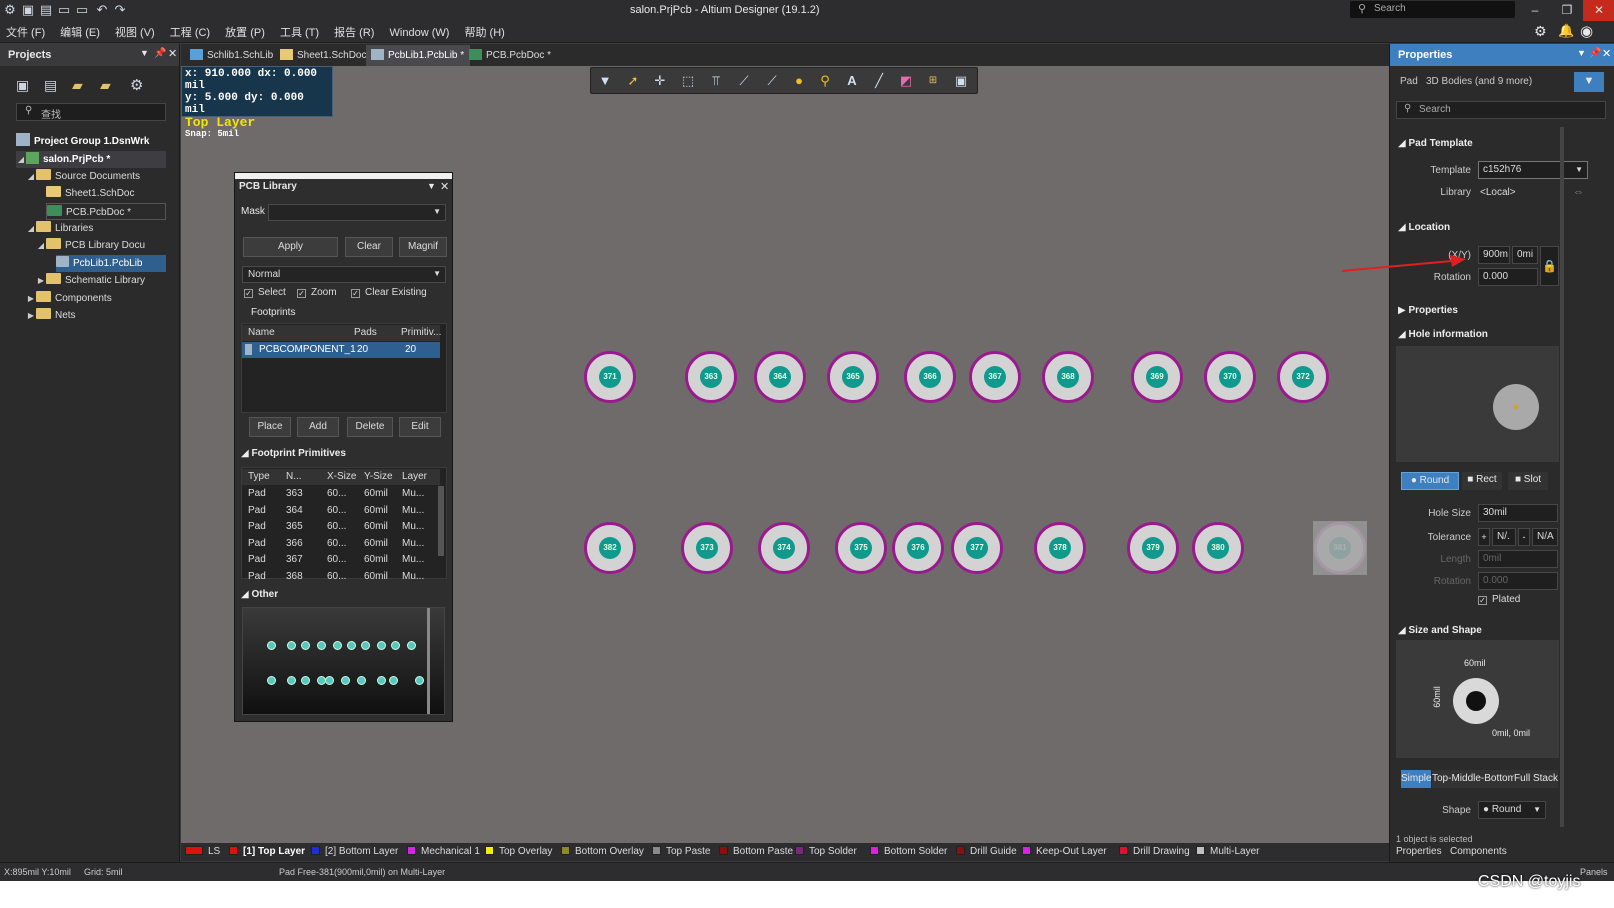  I want to click on tab-pcblib1: PcbLib1.PcbLib *, so click(418, 55).